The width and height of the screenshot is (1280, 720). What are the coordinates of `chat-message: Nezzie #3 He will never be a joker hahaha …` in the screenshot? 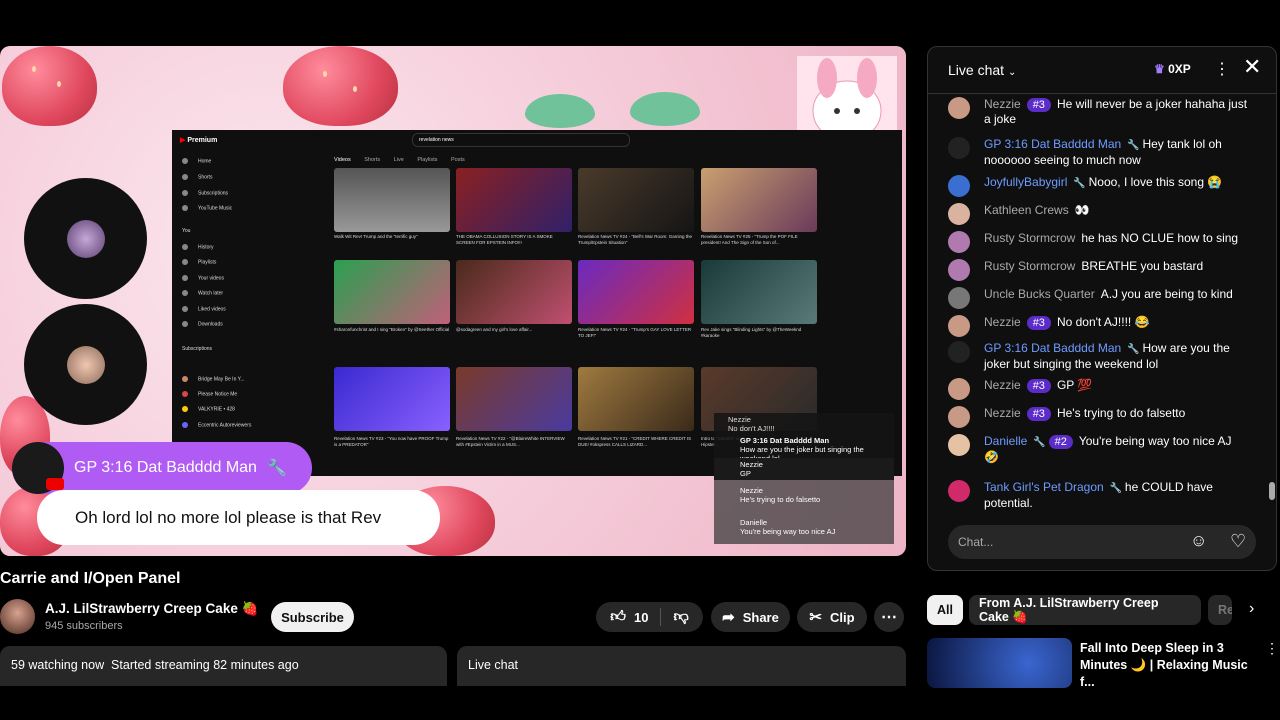 It's located at (1098, 111).